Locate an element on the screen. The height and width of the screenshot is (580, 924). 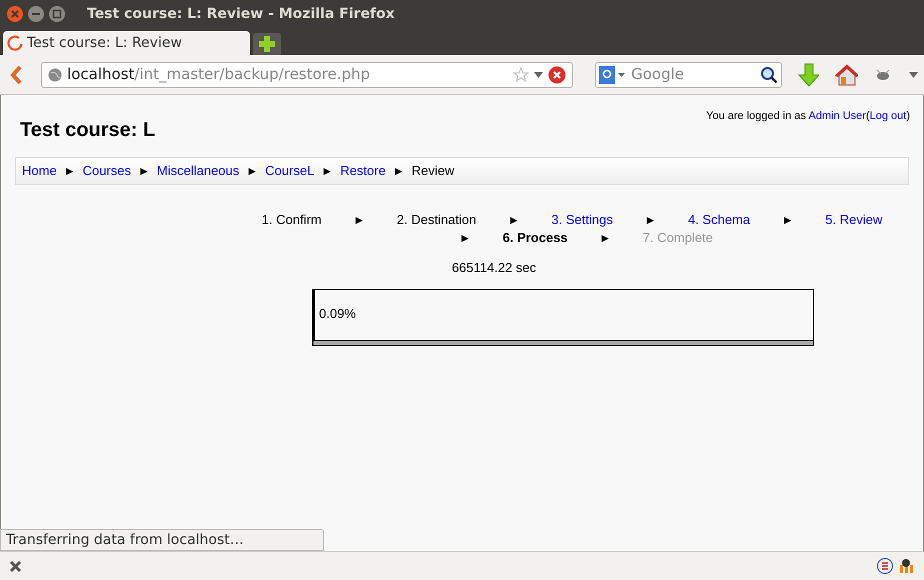
breadcrumb-link: Miscellaneous is located at coordinates (198, 171).